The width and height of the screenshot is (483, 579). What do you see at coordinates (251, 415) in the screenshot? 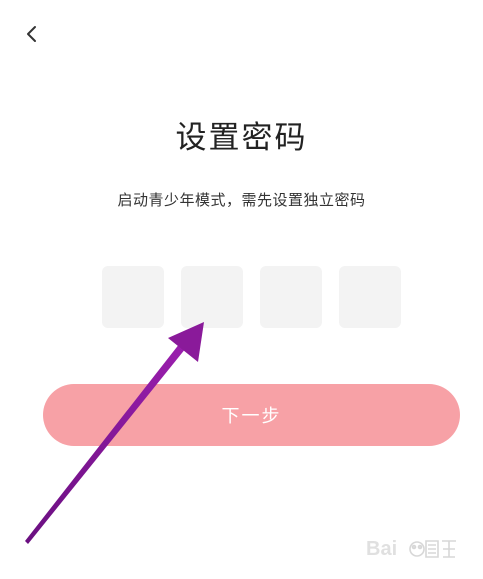
I see `next-step-button: 下一步` at bounding box center [251, 415].